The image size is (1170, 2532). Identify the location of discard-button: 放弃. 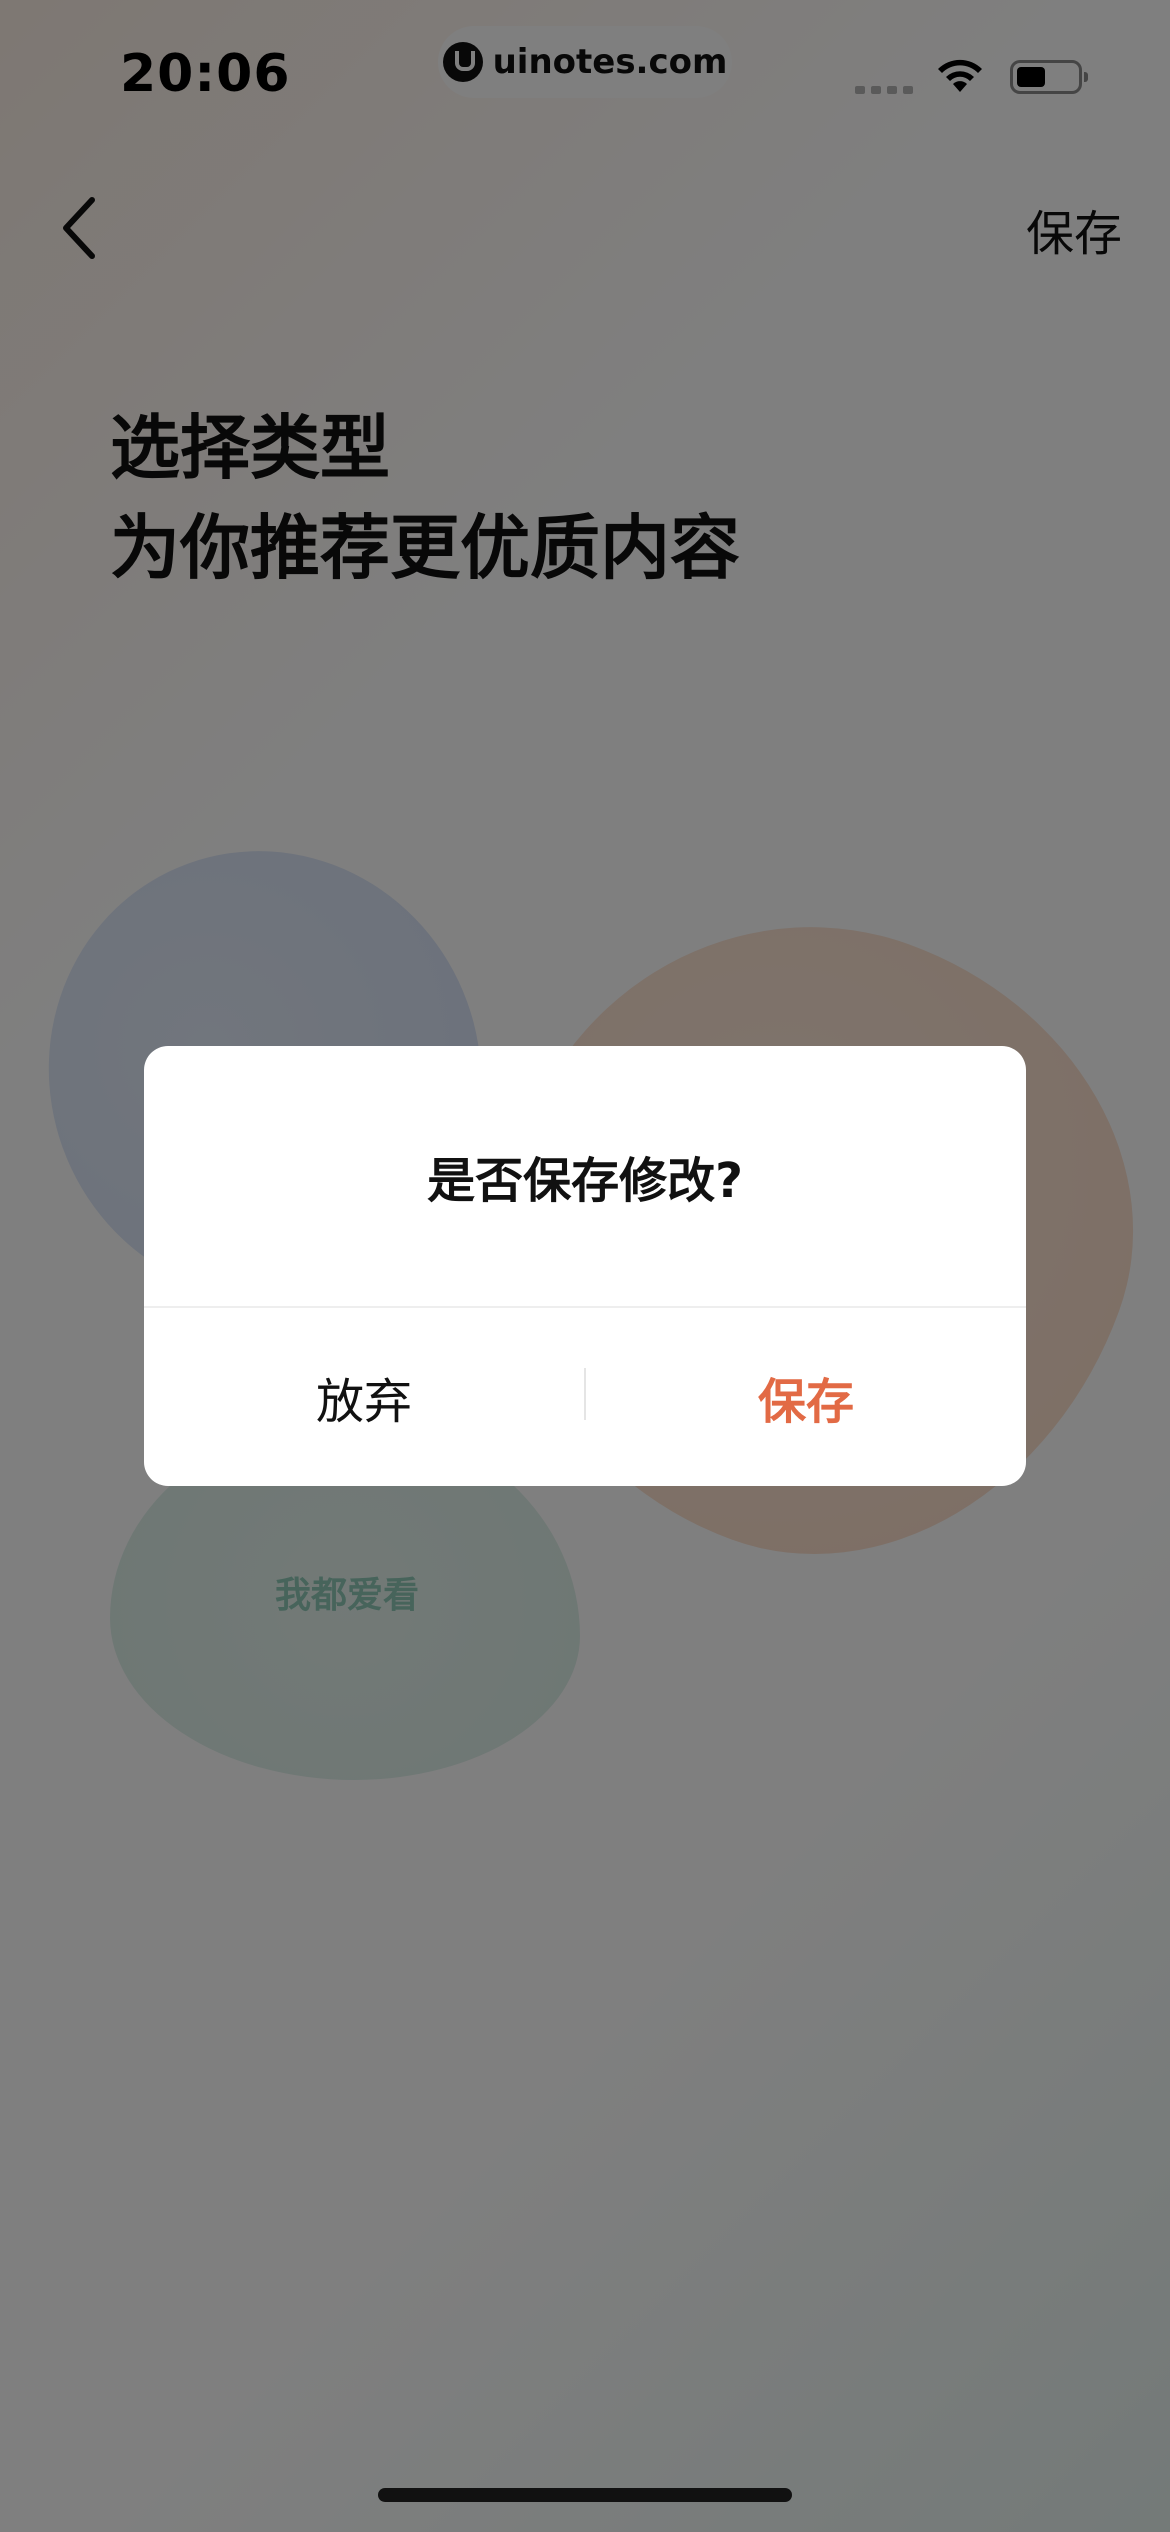
(364, 1397).